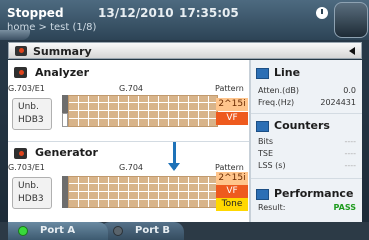  I want to click on generator-icon, so click(20, 153).